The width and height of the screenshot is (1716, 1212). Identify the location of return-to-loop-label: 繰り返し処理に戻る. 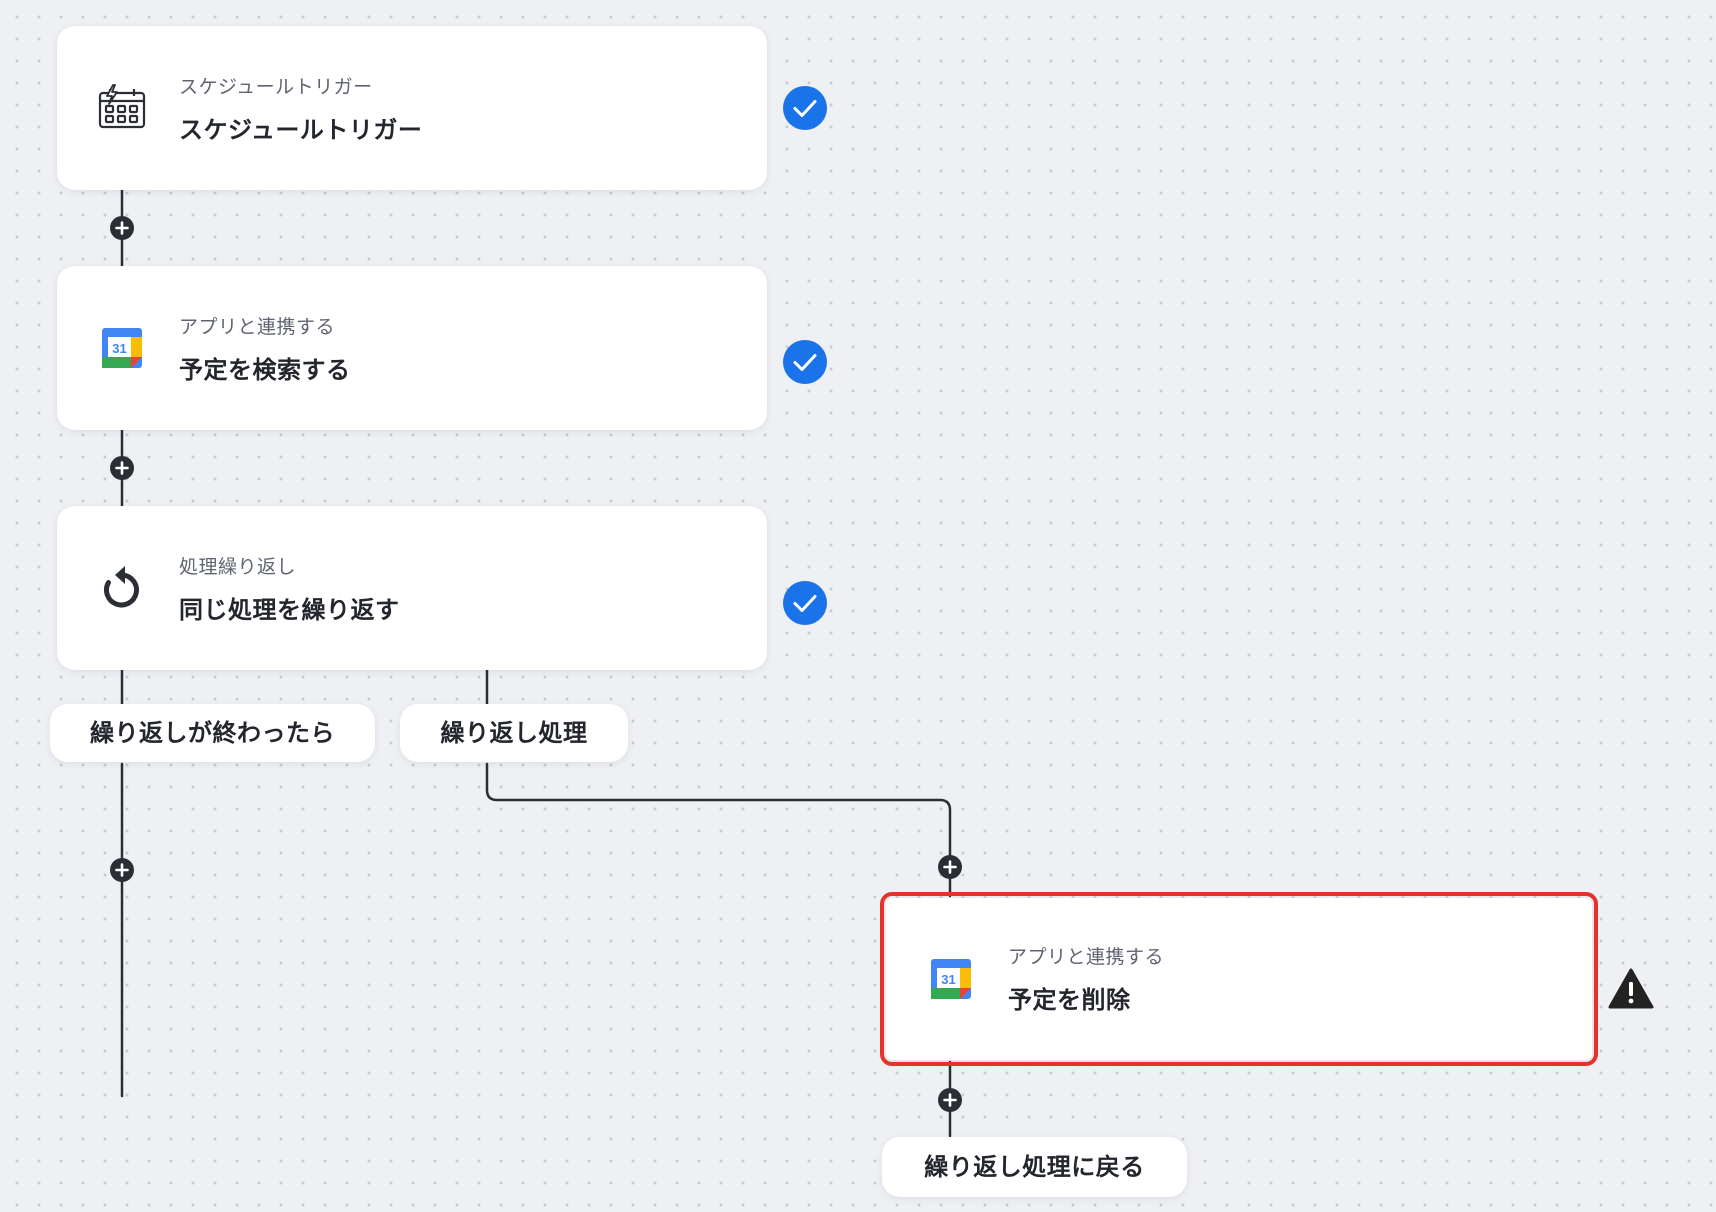
(1034, 1167).